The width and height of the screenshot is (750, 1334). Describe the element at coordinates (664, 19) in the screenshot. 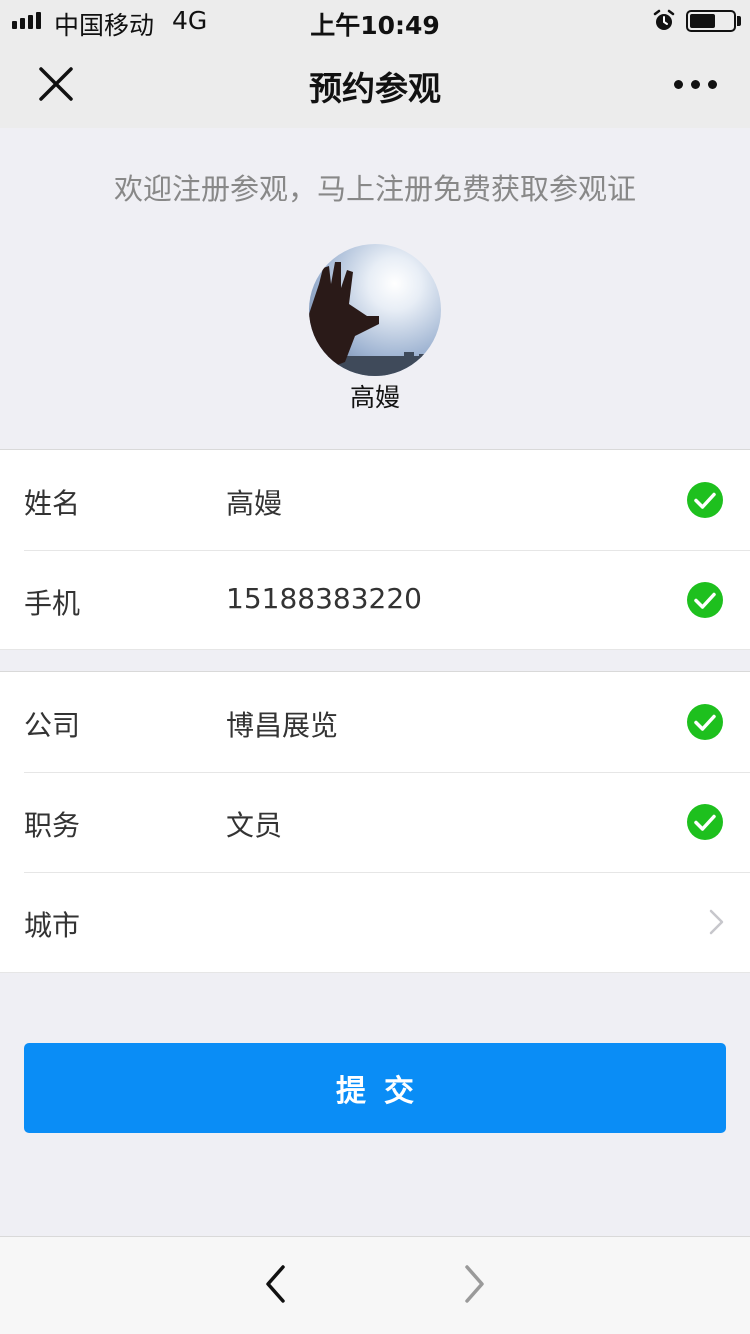

I see `alarm-icon` at that location.